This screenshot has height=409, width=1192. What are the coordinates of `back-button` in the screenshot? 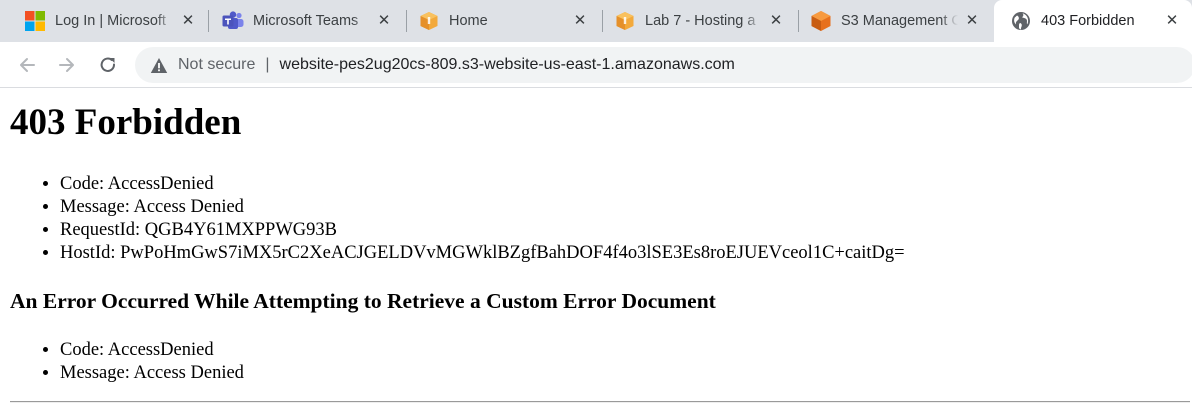 It's located at (27, 65).